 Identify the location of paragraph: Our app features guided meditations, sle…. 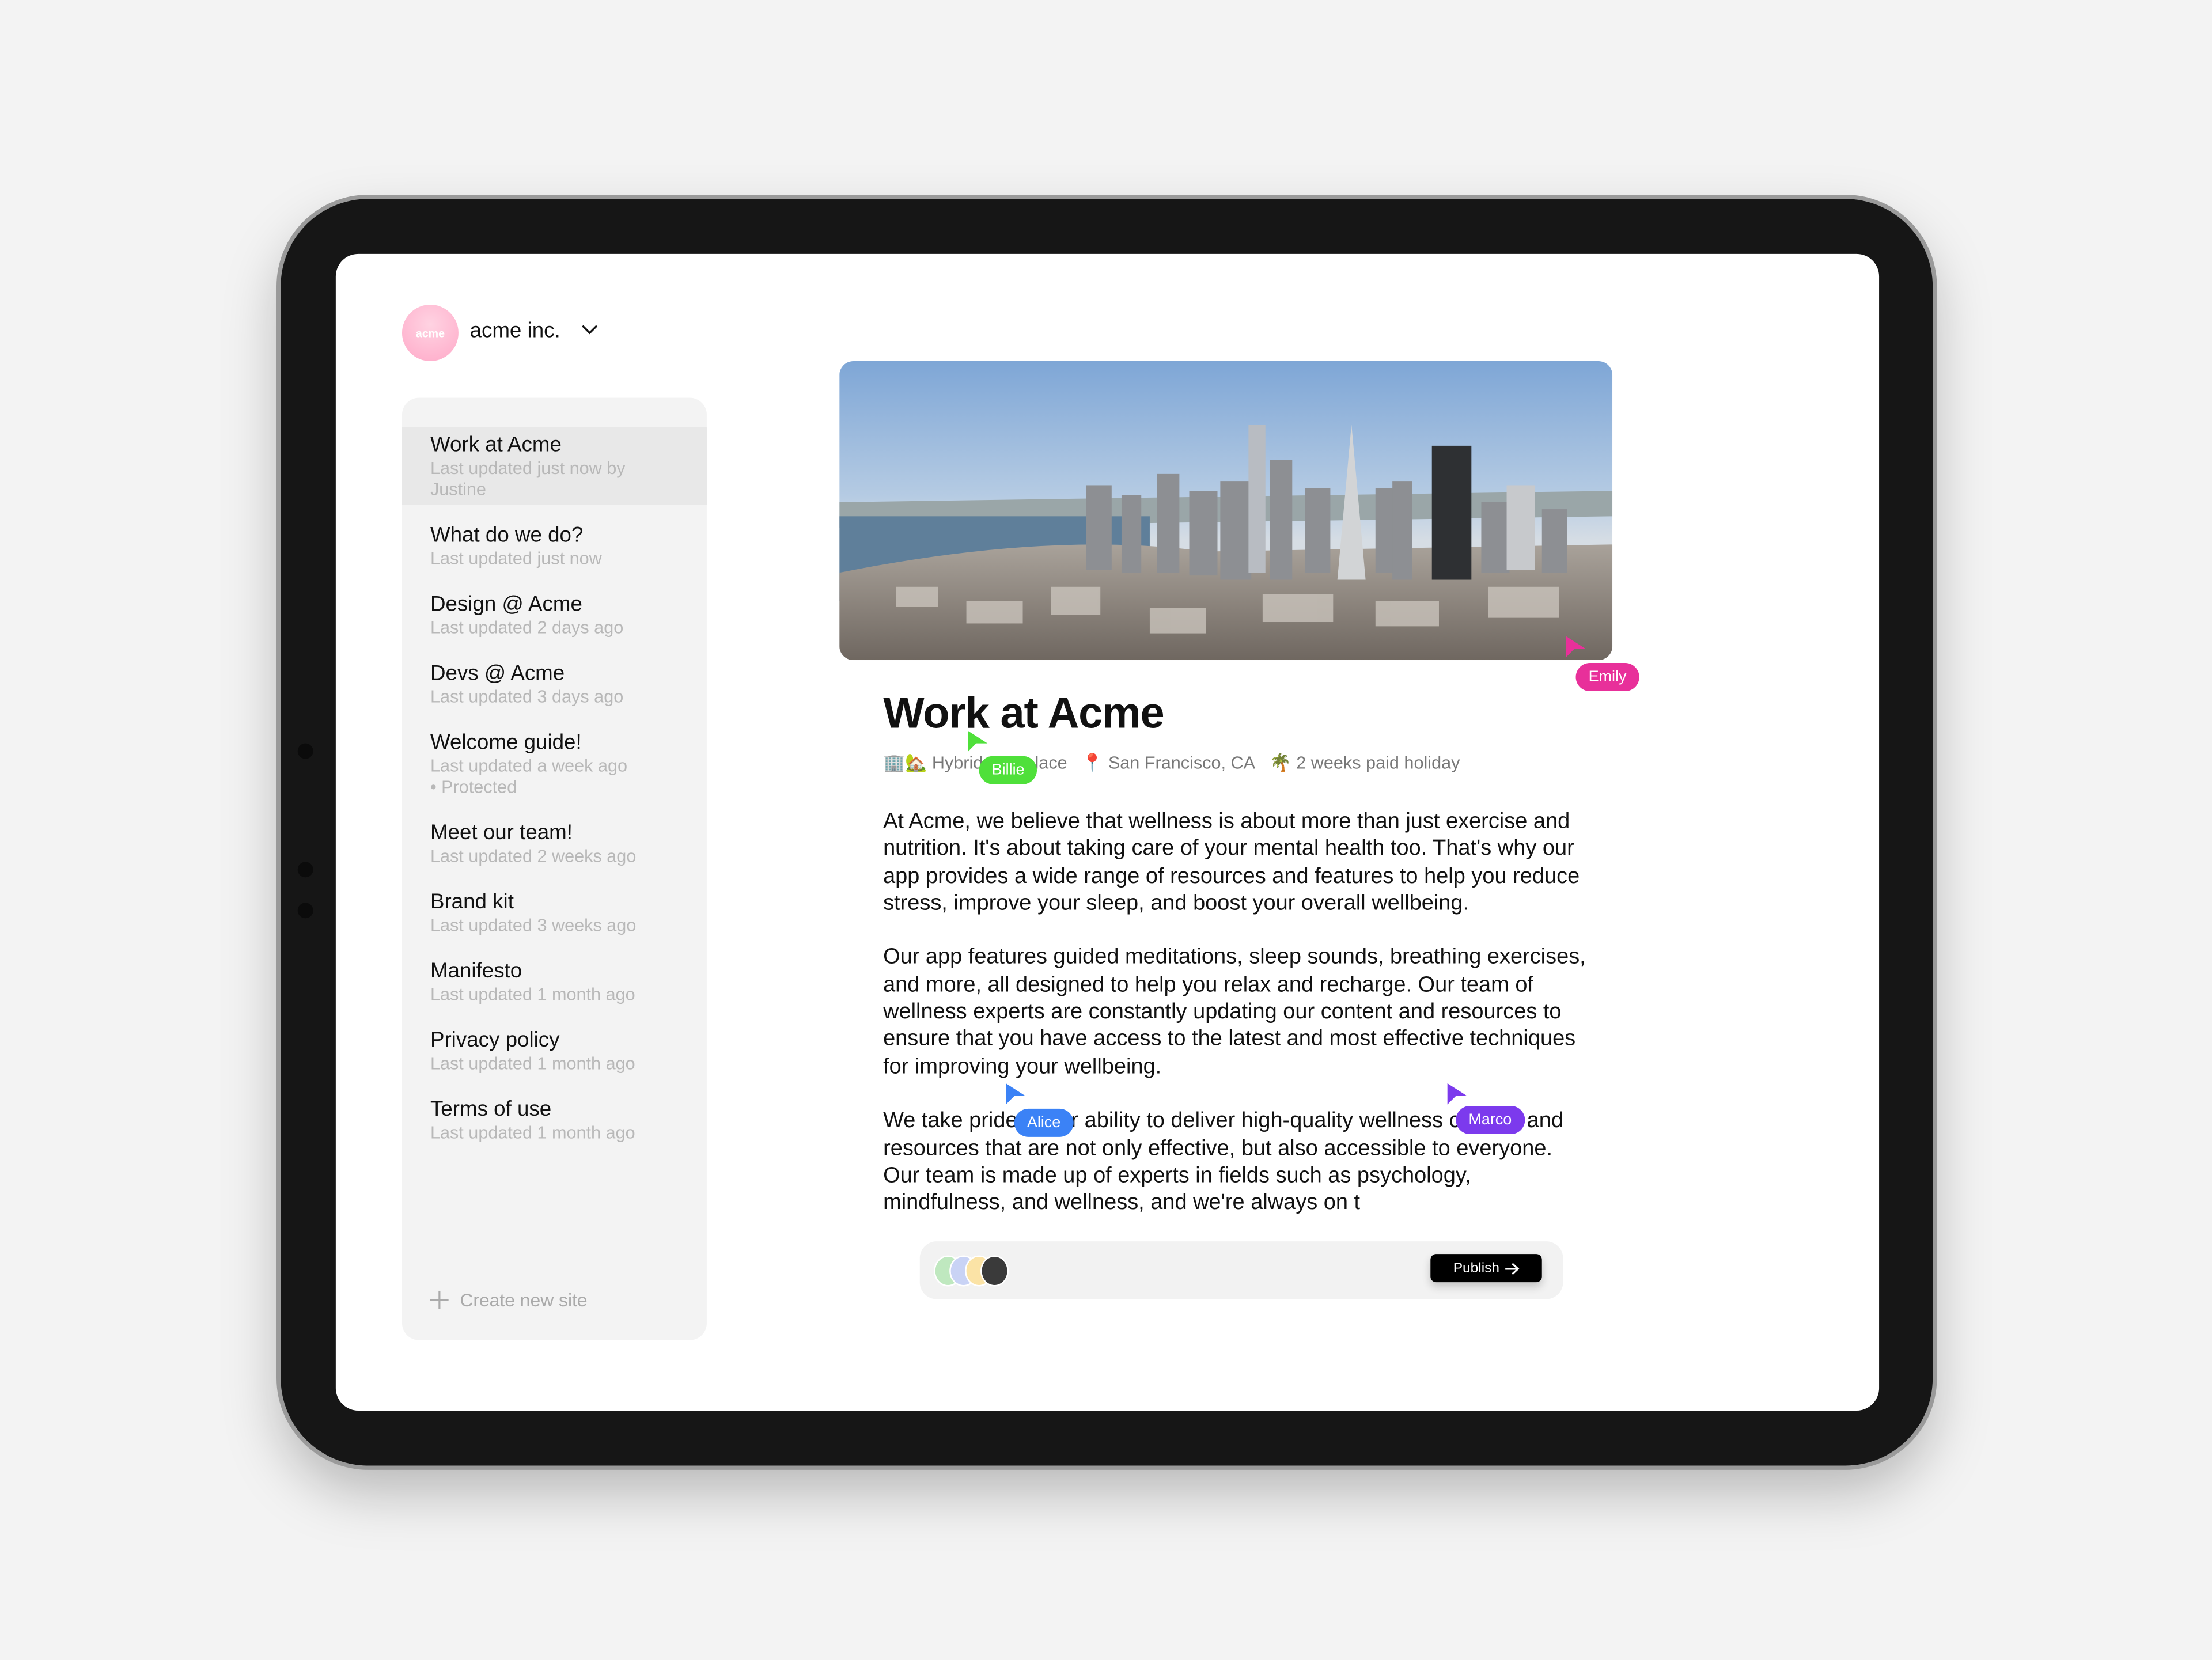
(1236, 1013).